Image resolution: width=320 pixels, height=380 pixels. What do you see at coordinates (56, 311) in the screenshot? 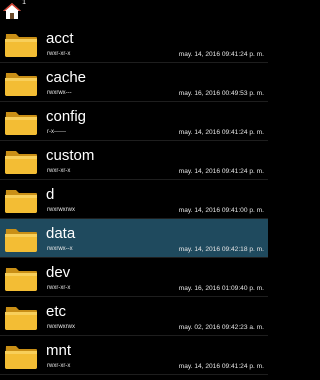
I see `file-name: etc` at bounding box center [56, 311].